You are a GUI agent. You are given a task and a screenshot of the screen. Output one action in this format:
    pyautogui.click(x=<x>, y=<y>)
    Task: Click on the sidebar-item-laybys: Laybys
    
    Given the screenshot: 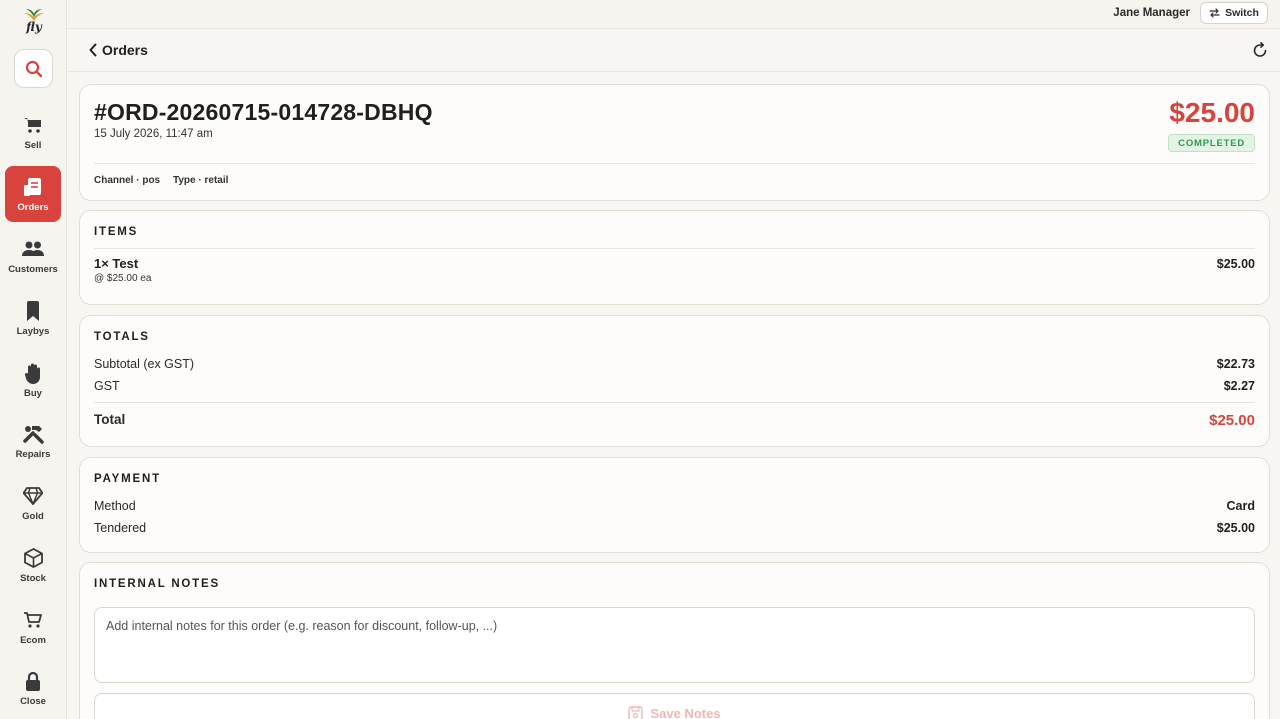 What is the action you would take?
    pyautogui.click(x=33, y=318)
    